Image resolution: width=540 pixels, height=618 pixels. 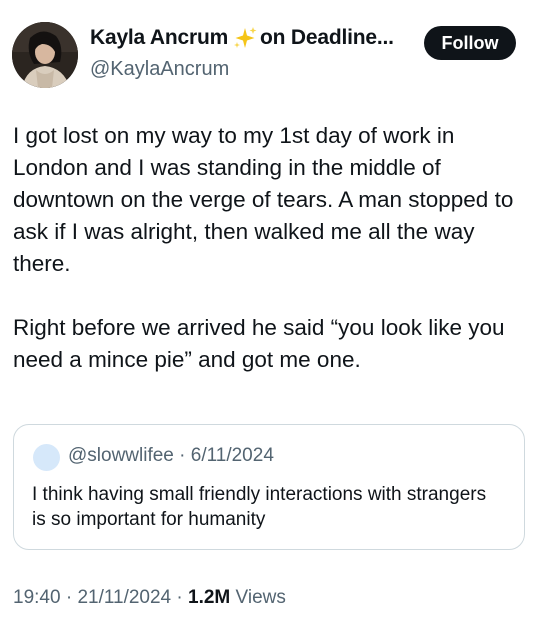 What do you see at coordinates (121, 455) in the screenshot?
I see `quote-handle: @slowwlifee` at bounding box center [121, 455].